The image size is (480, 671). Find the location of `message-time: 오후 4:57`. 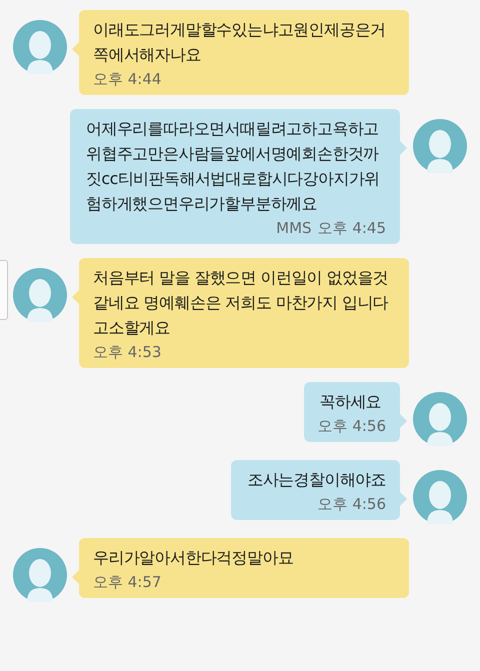

message-time: 오후 4:57 is located at coordinates (127, 582).